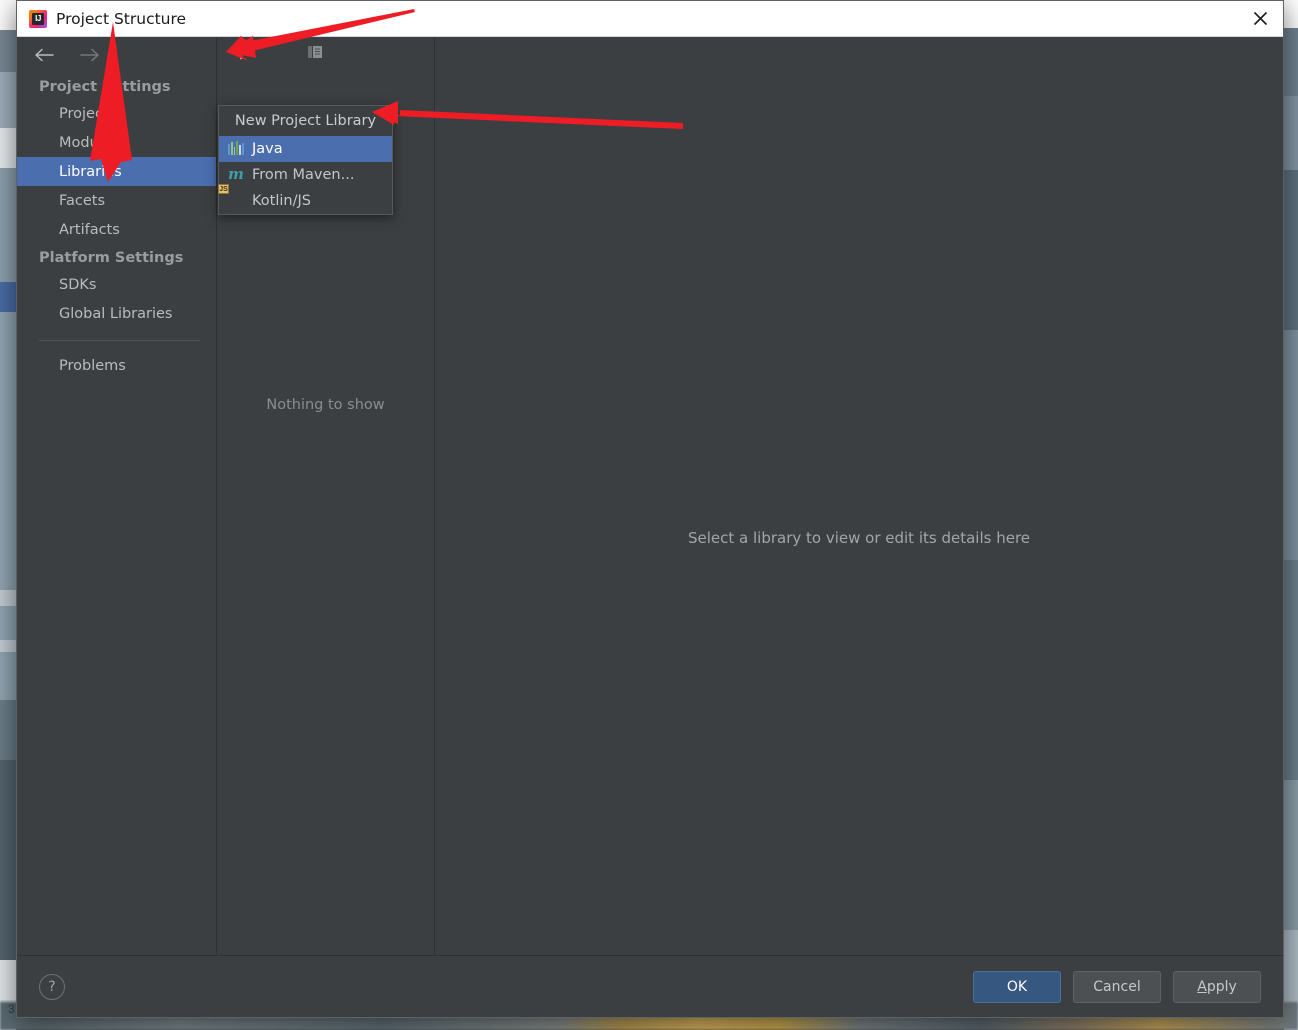 The width and height of the screenshot is (1298, 1030). What do you see at coordinates (650, 19) in the screenshot?
I see `dialog-titlebar: IJ Project Structure` at bounding box center [650, 19].